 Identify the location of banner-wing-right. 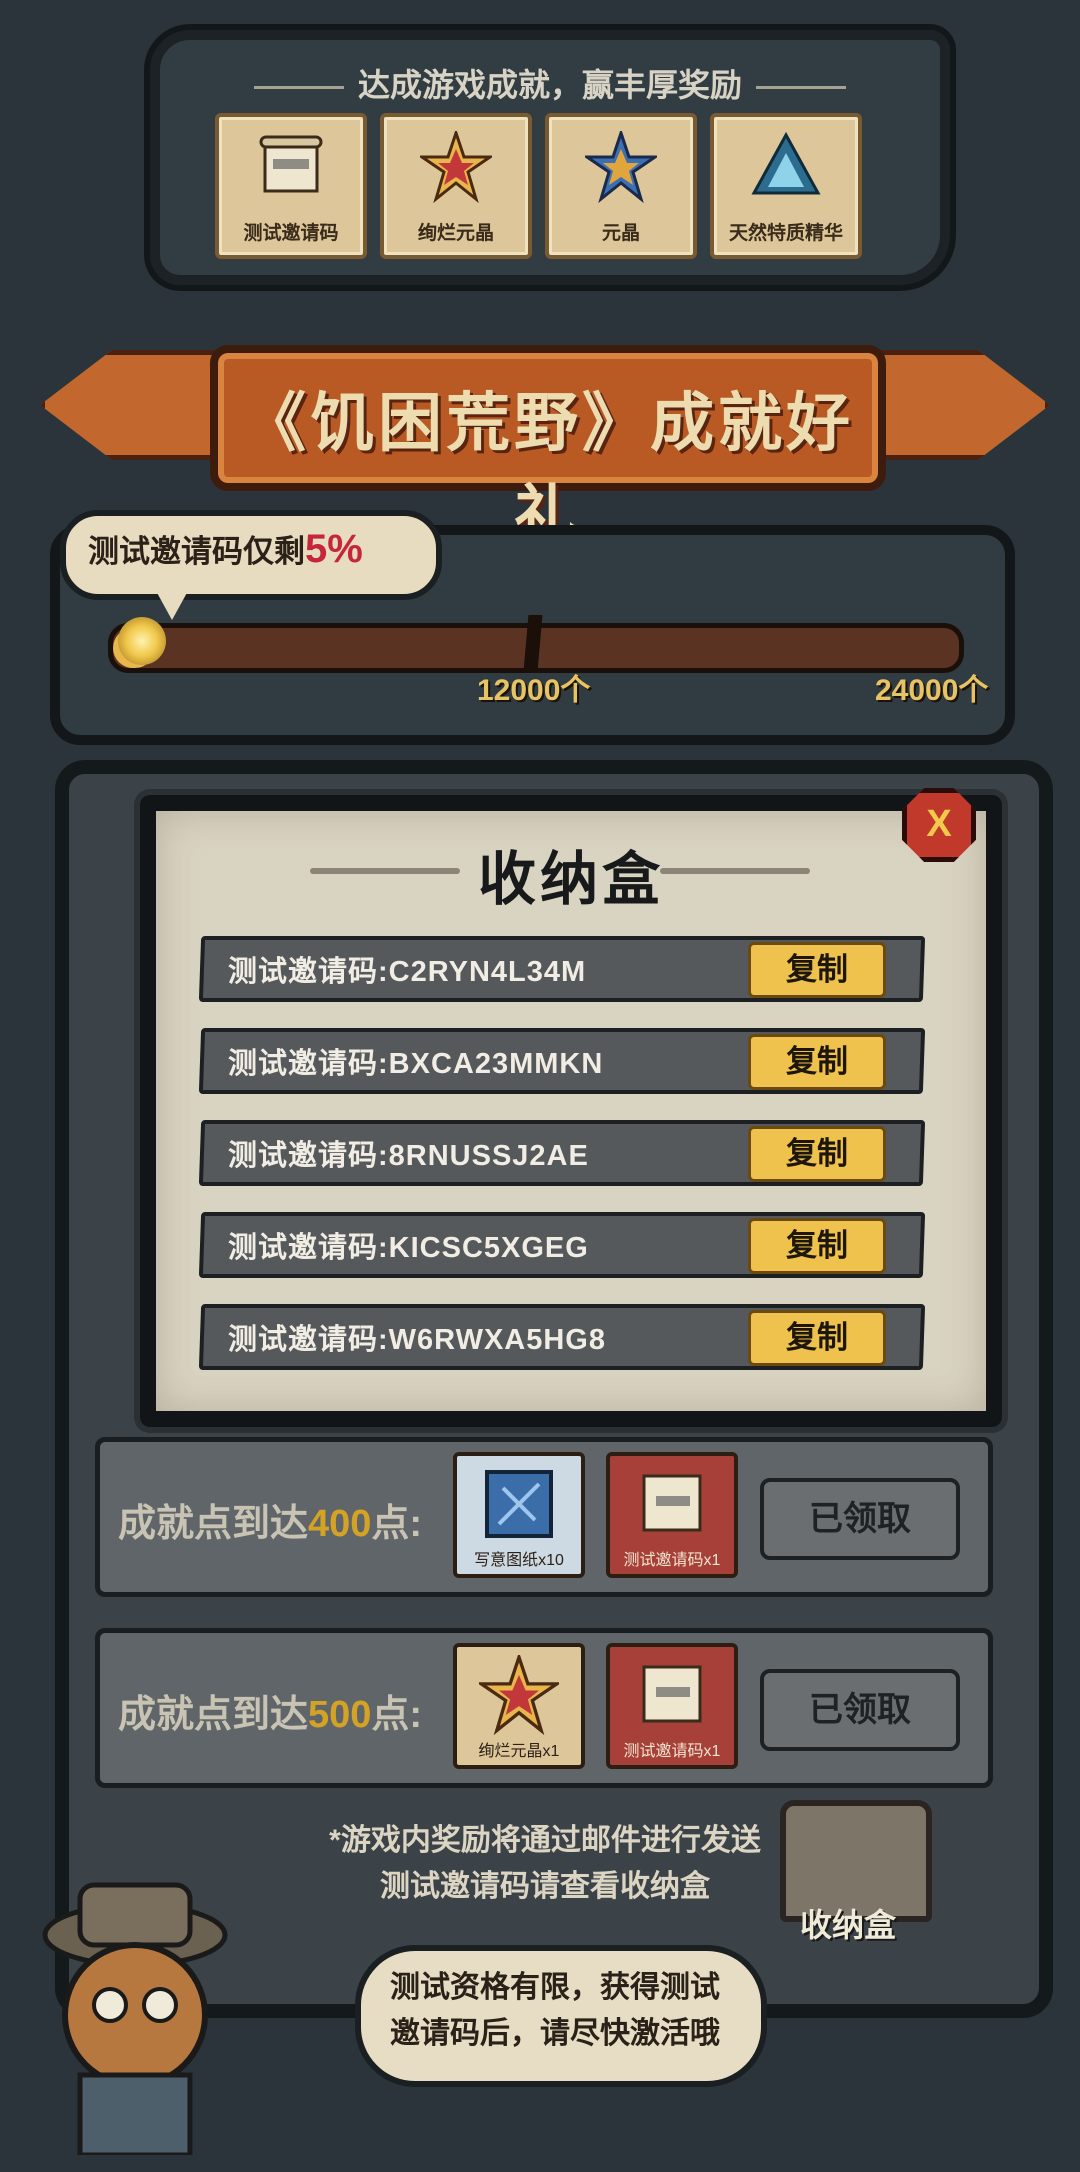
(960, 405).